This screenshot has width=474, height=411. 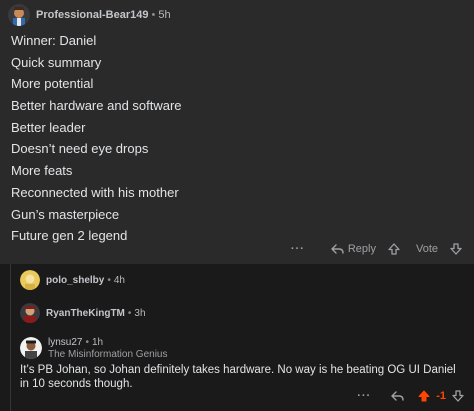 I want to click on comment-line: More feats, so click(x=42, y=171).